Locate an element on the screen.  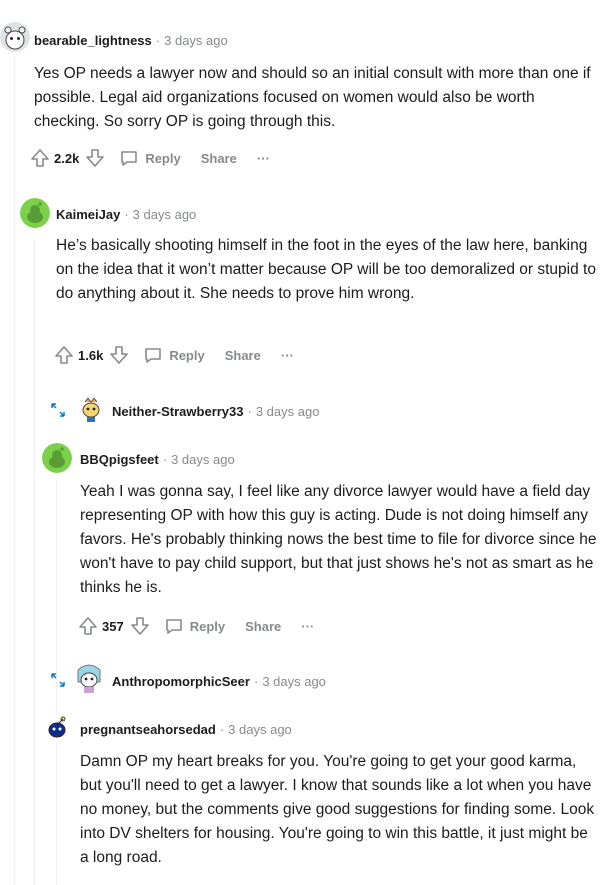
vote-score: 357 is located at coordinates (113, 626).